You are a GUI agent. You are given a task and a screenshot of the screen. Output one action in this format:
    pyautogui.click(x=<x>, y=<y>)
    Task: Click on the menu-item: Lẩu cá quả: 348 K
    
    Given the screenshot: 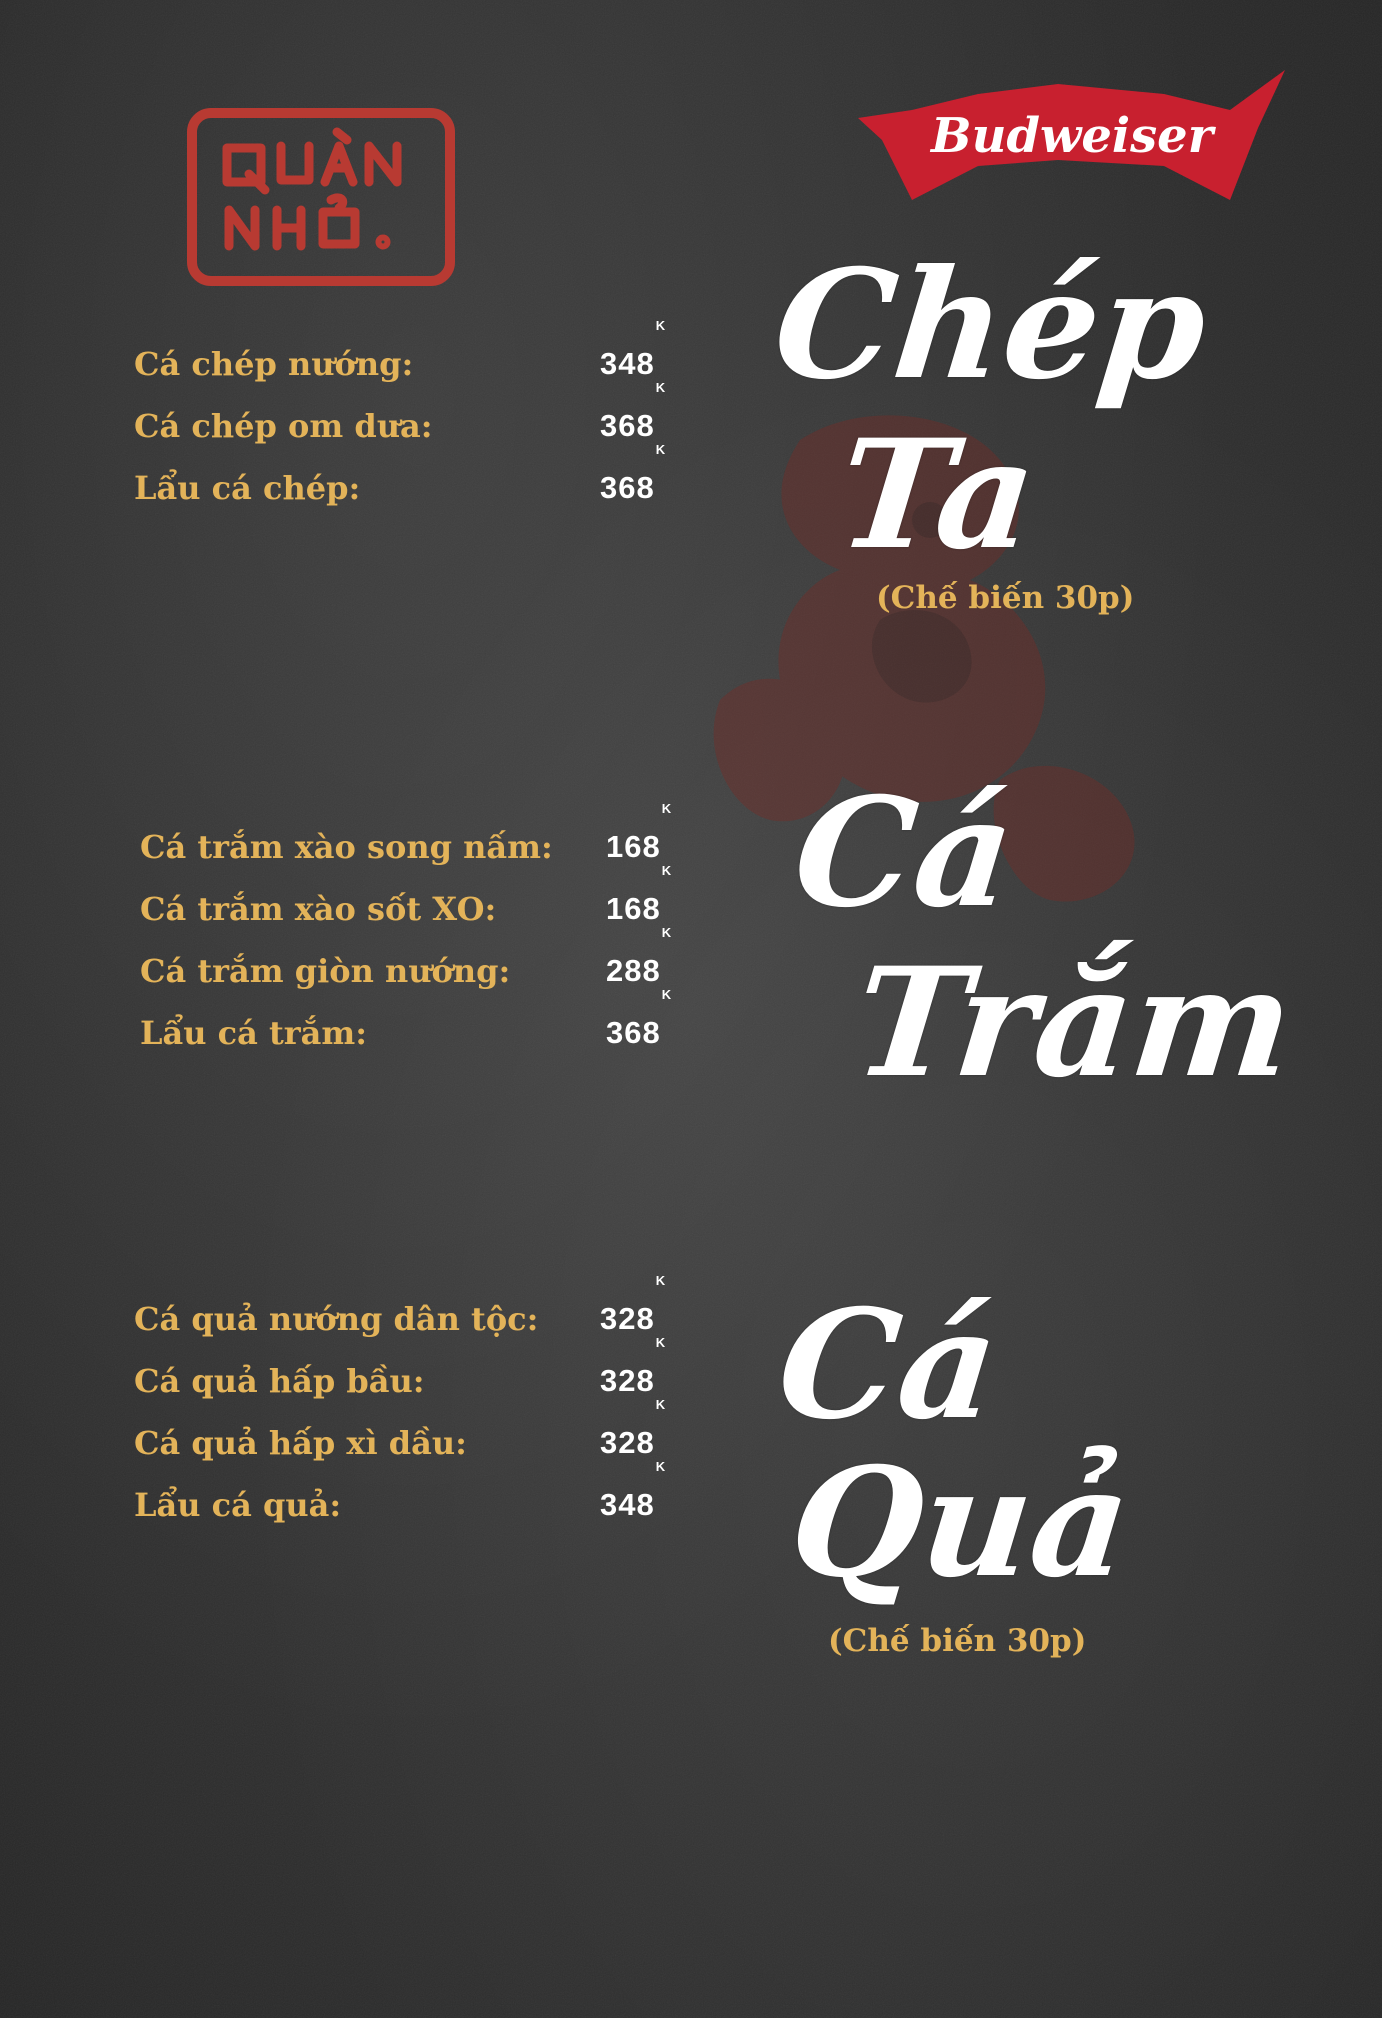 What is the action you would take?
    pyautogui.click(x=414, y=1497)
    